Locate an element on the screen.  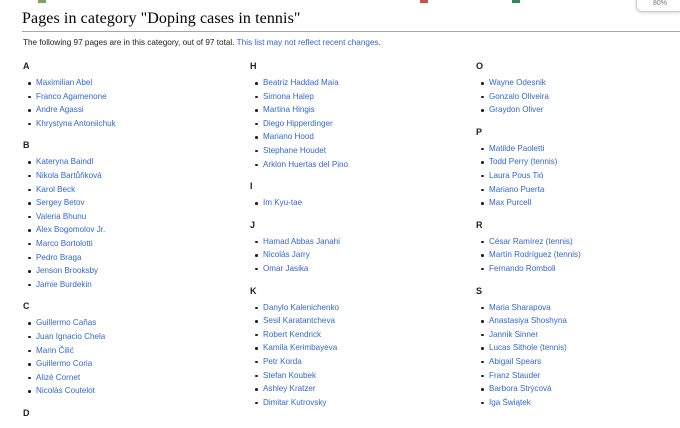
list-item: Jenson Brooksby is located at coordinates (123, 271).